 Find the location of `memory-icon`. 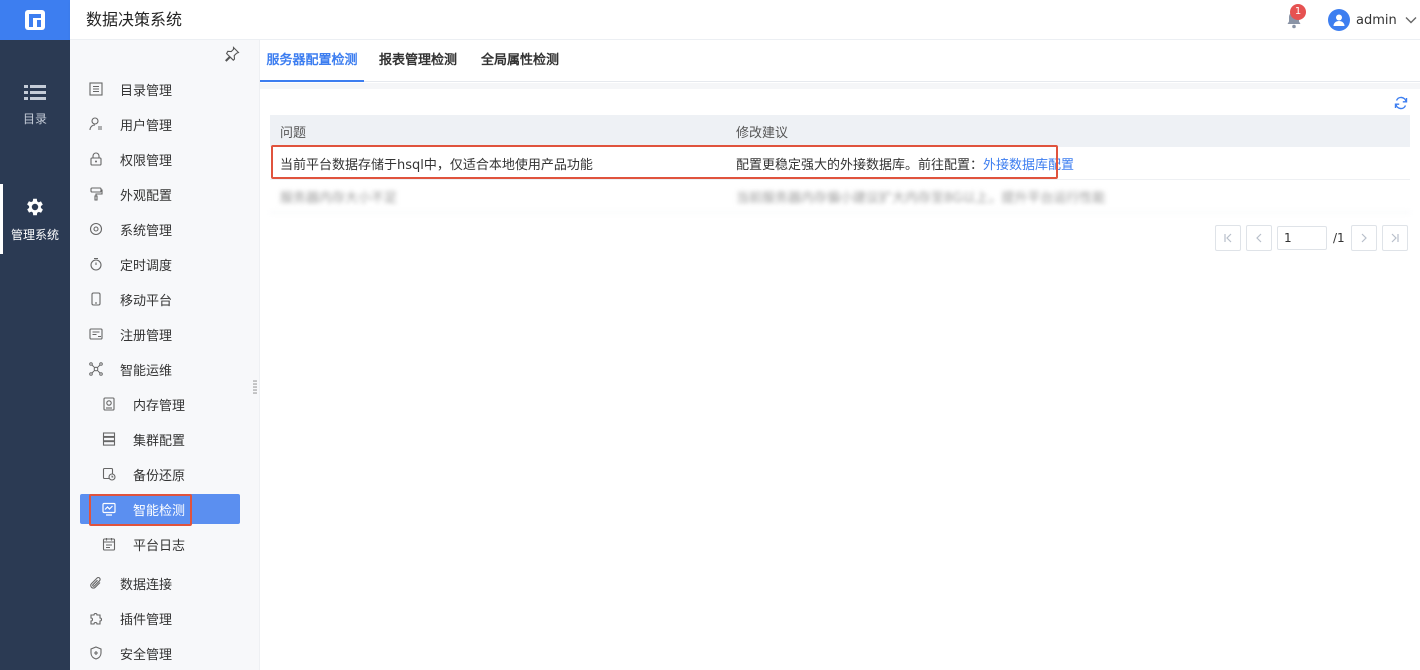

memory-icon is located at coordinates (109, 404).